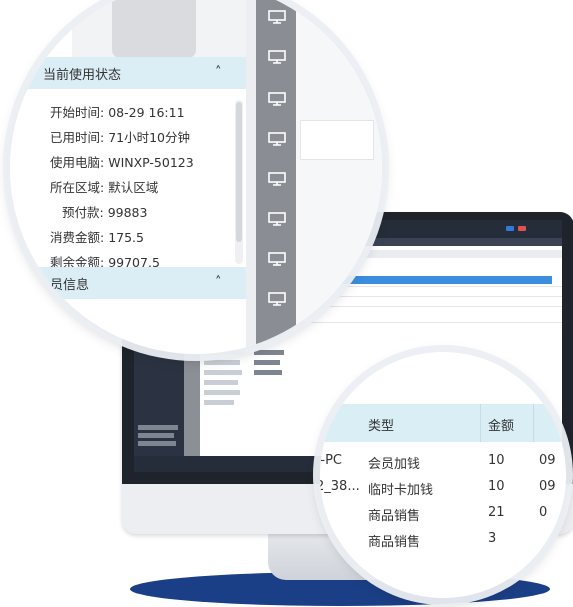 The height and width of the screenshot is (607, 573). Describe the element at coordinates (70, 285) in the screenshot. I see `member-info-title: 员信息` at that location.